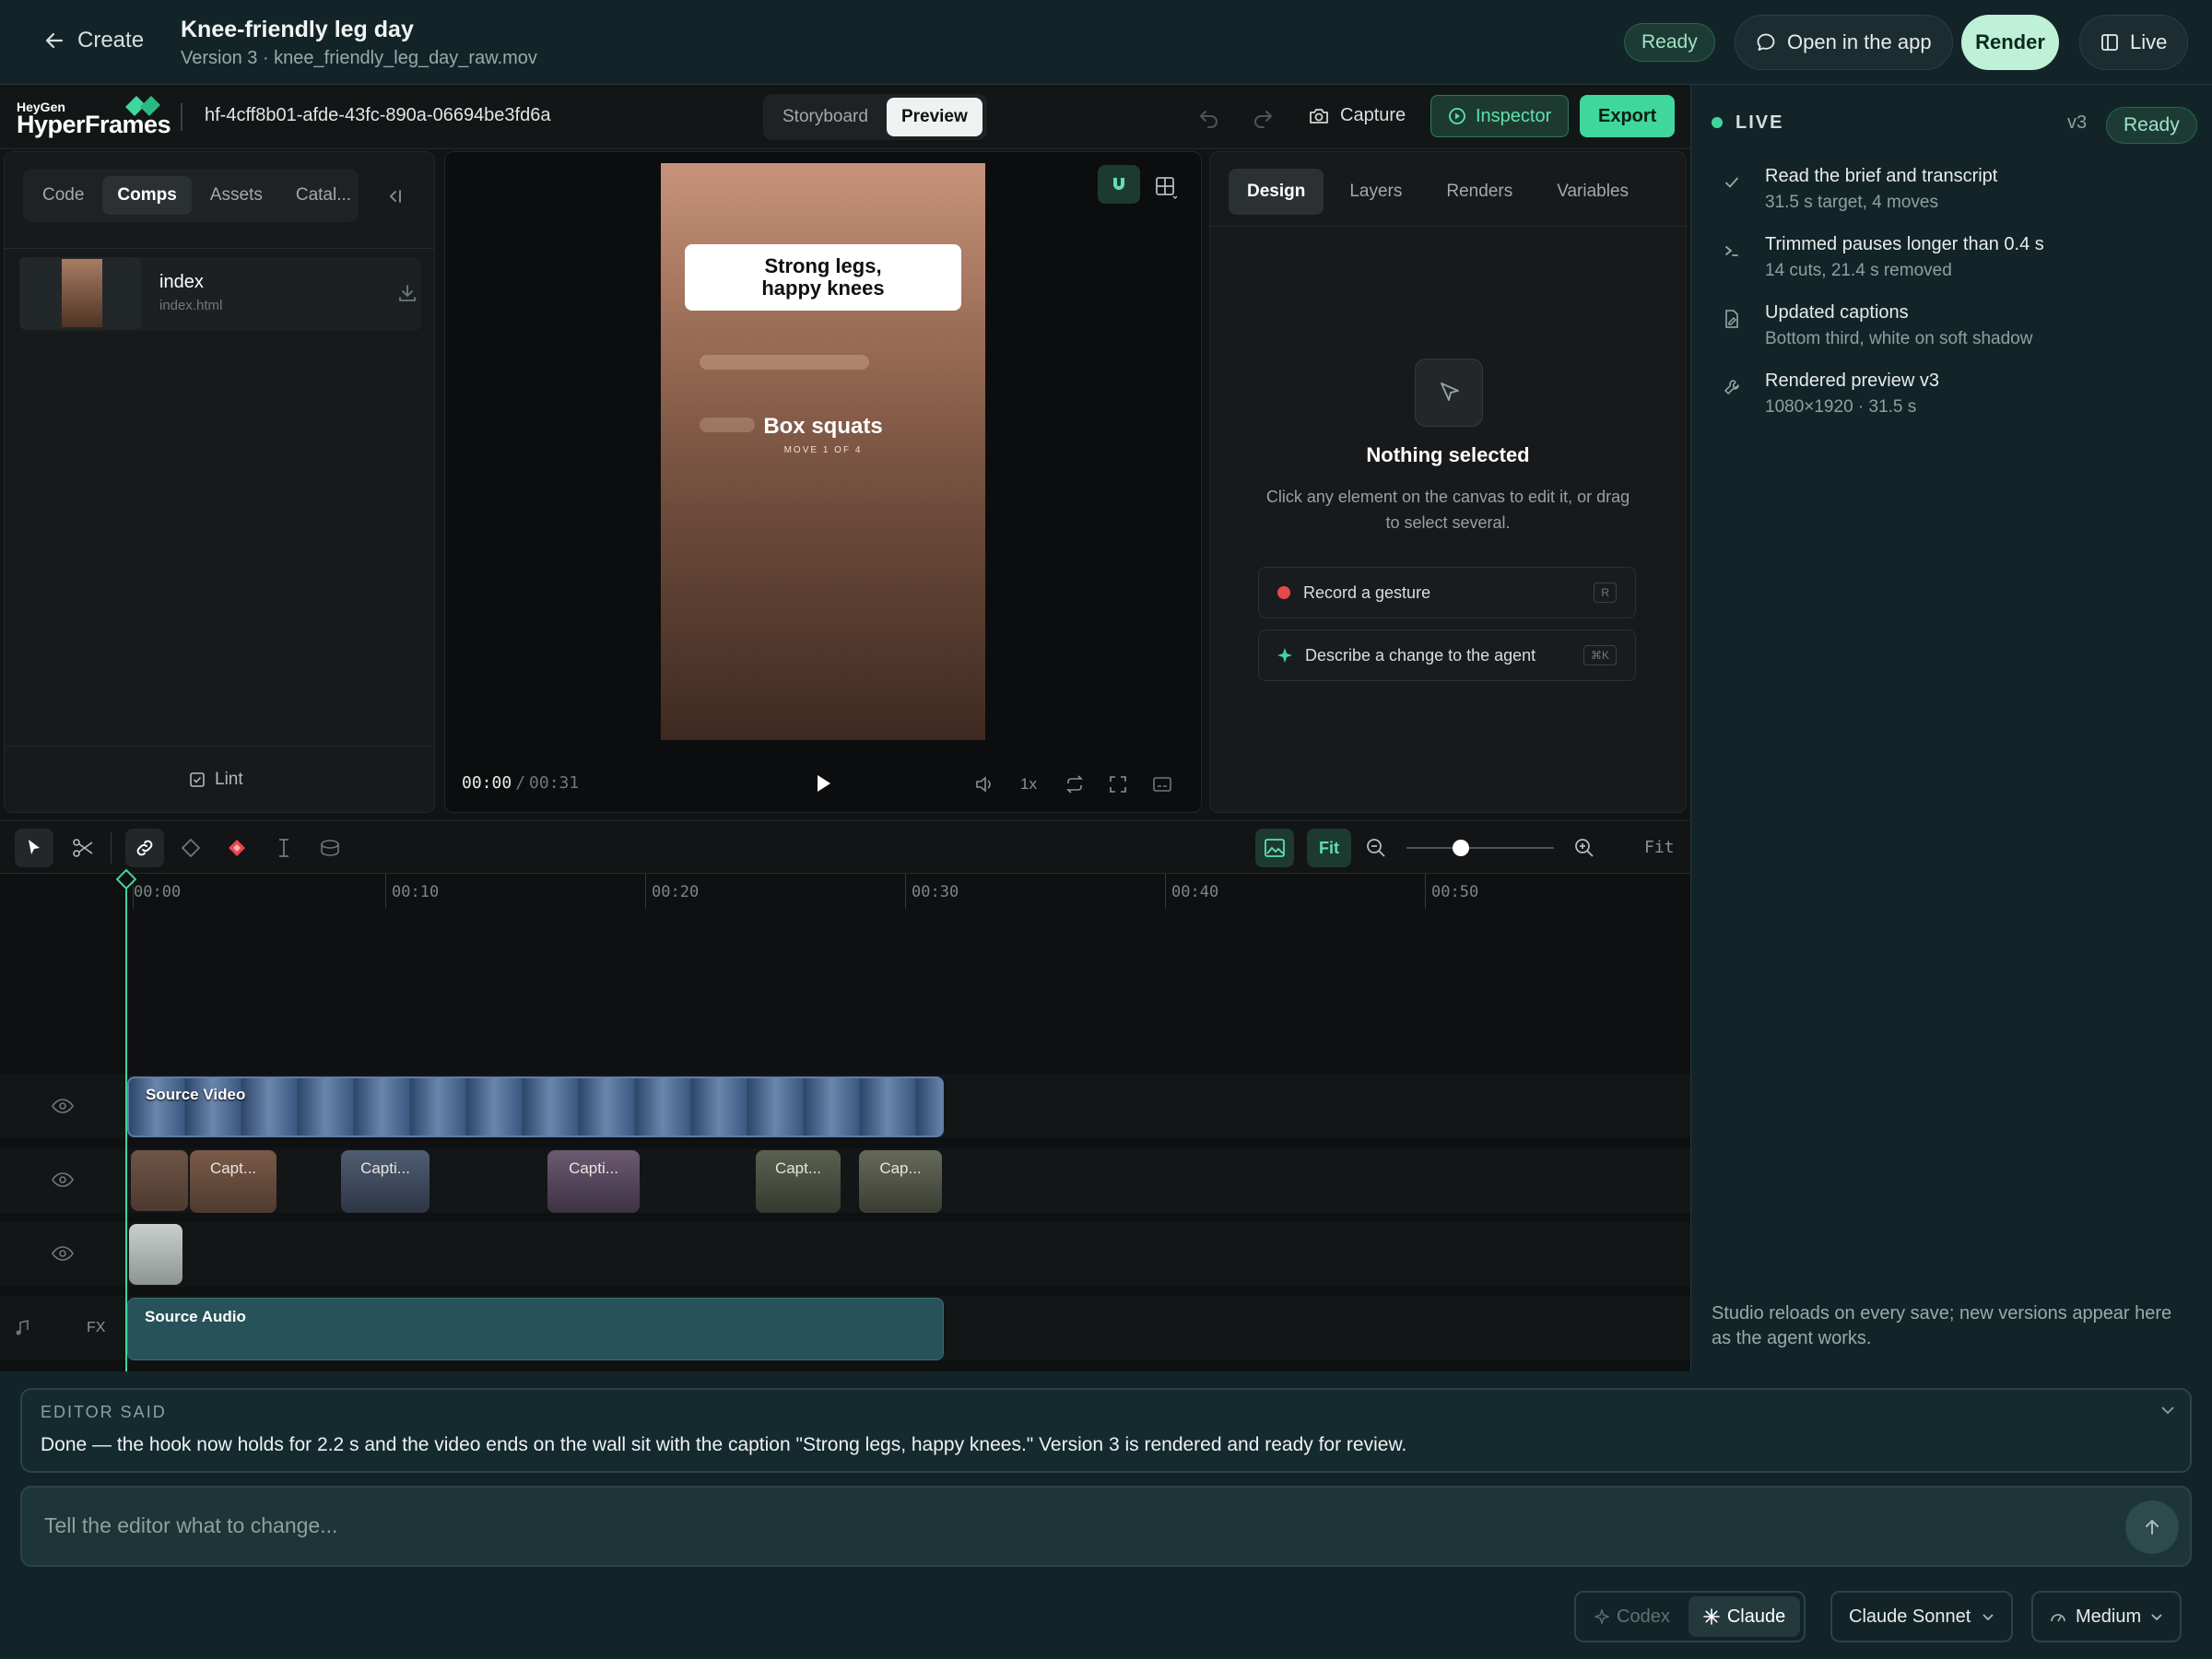 Image resolution: width=2212 pixels, height=1659 pixels. Describe the element at coordinates (378, 115) in the screenshot. I see `project-id: hf-4cff8b01-afde-43fc-890a-06694be3fd6a` at that location.